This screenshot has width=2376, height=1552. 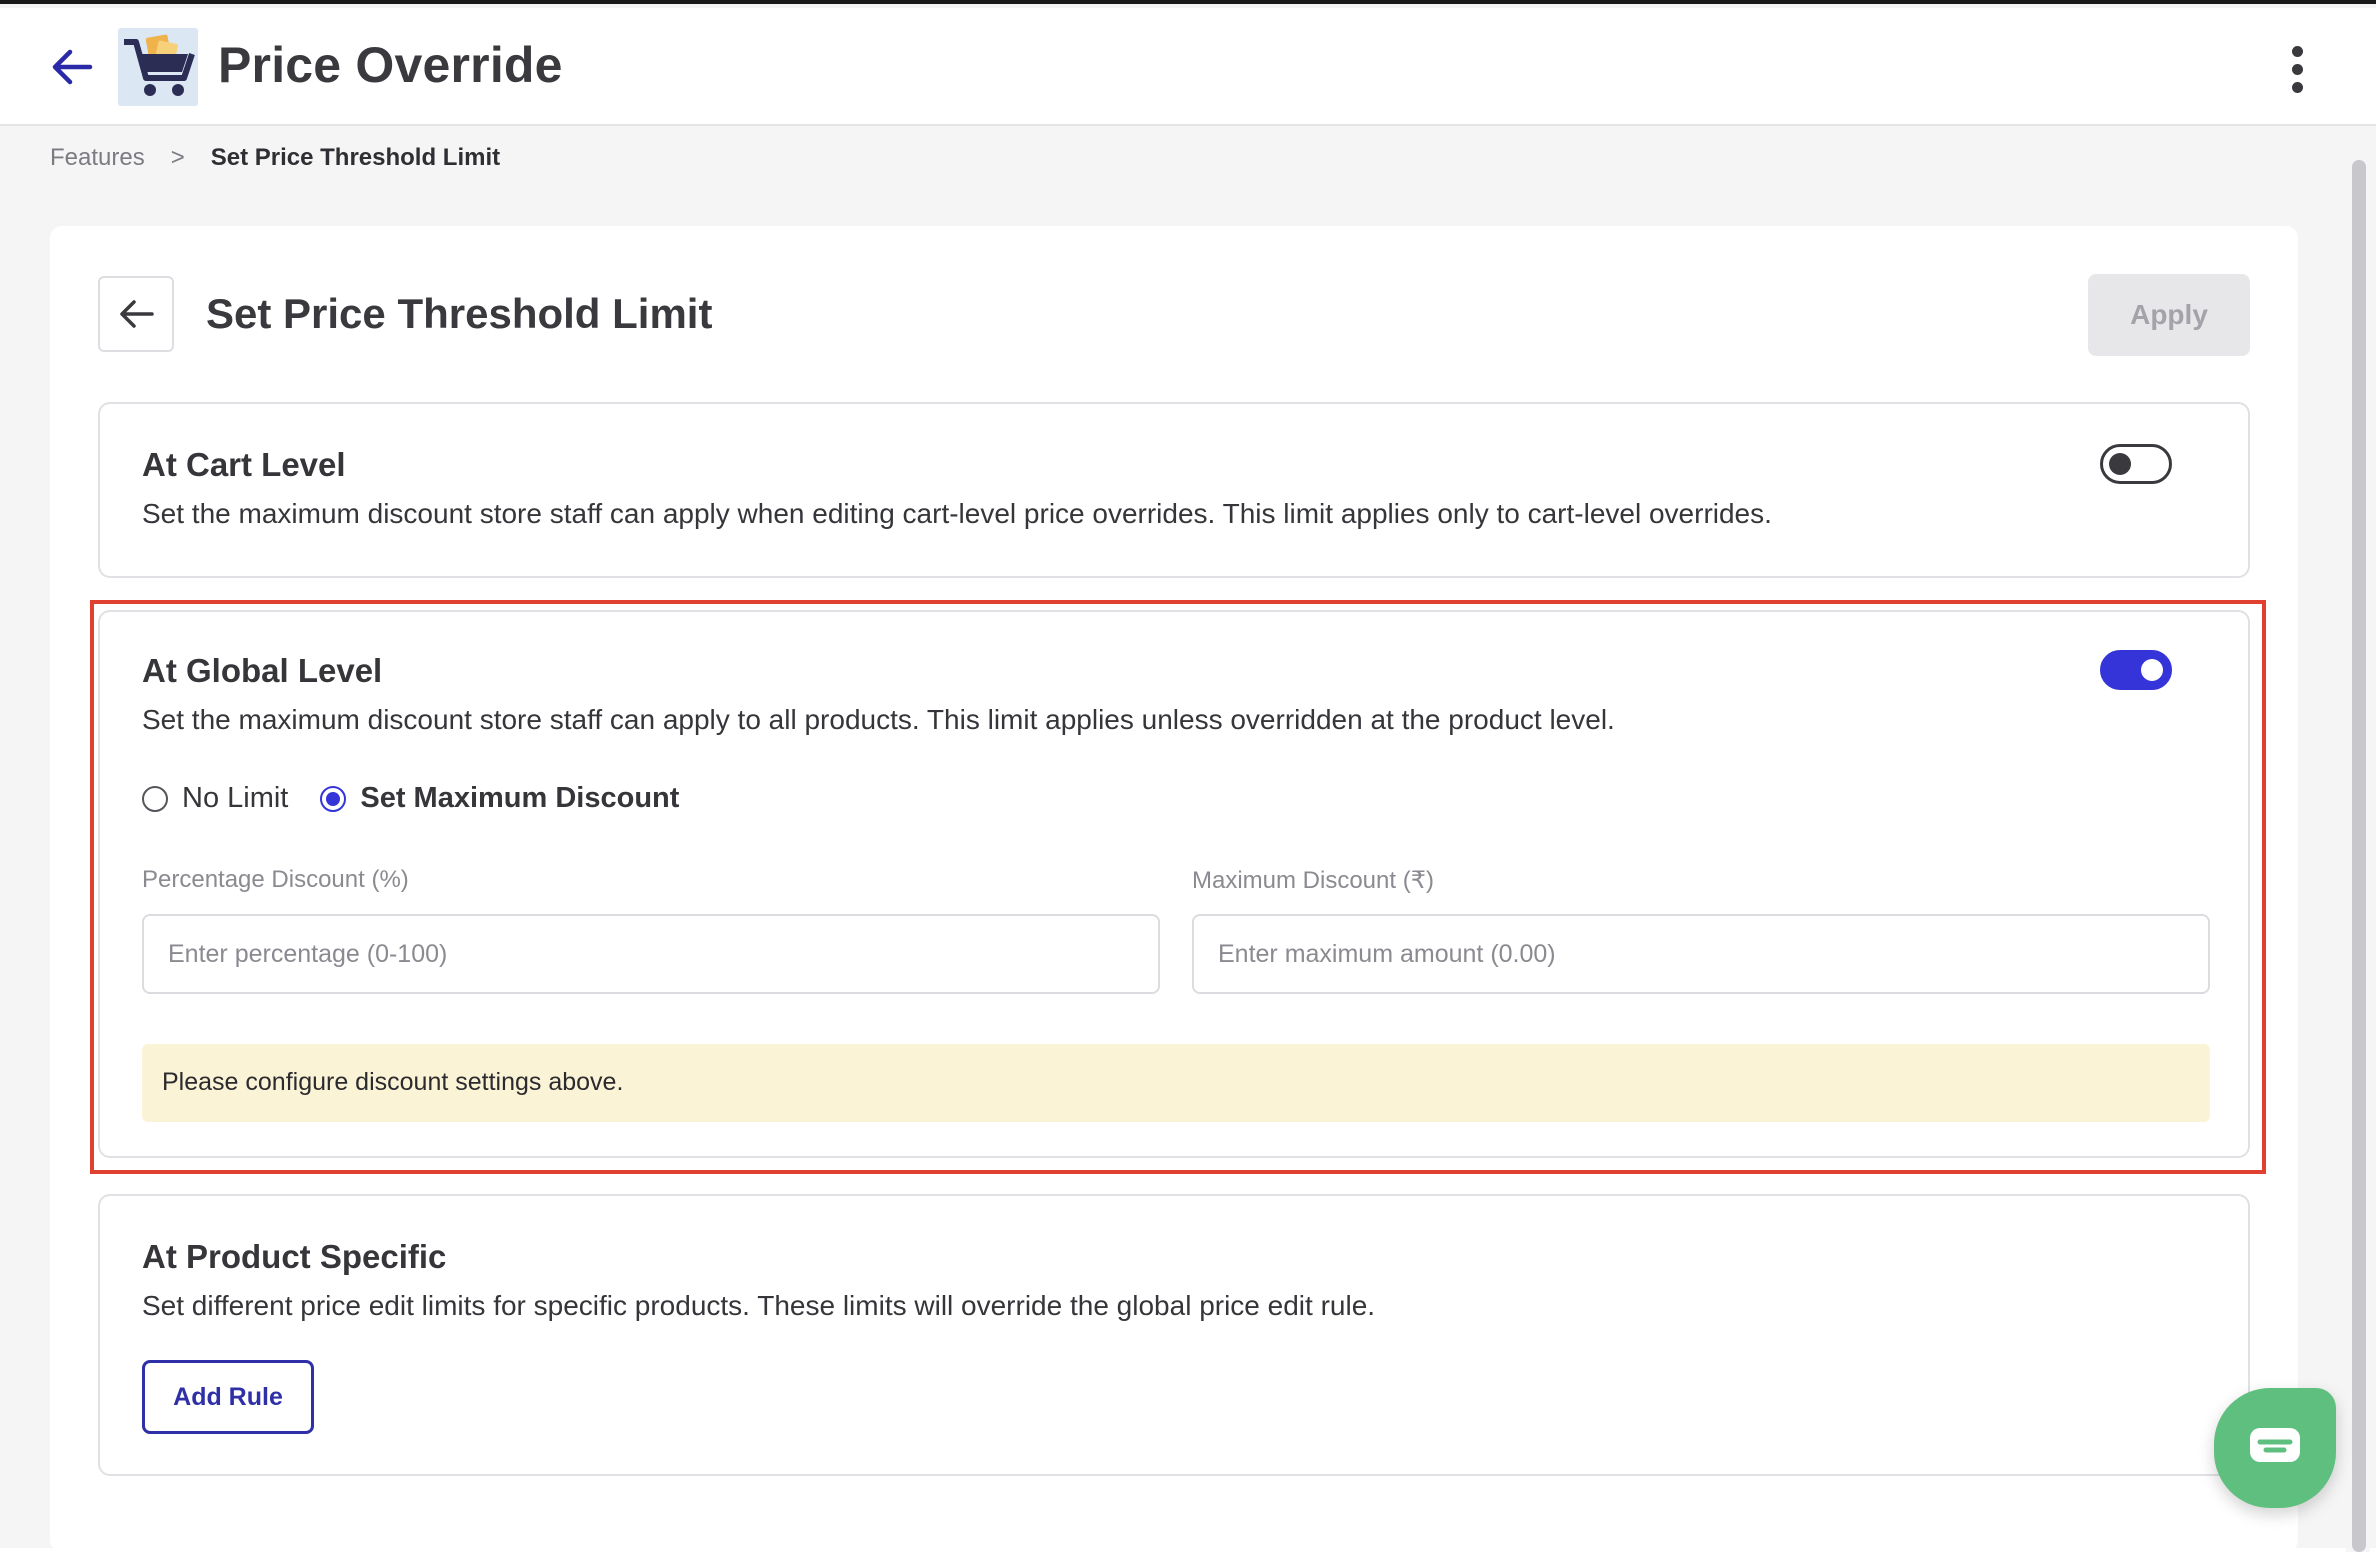 I want to click on page-title: Set Price Threshold Limit, so click(x=459, y=313).